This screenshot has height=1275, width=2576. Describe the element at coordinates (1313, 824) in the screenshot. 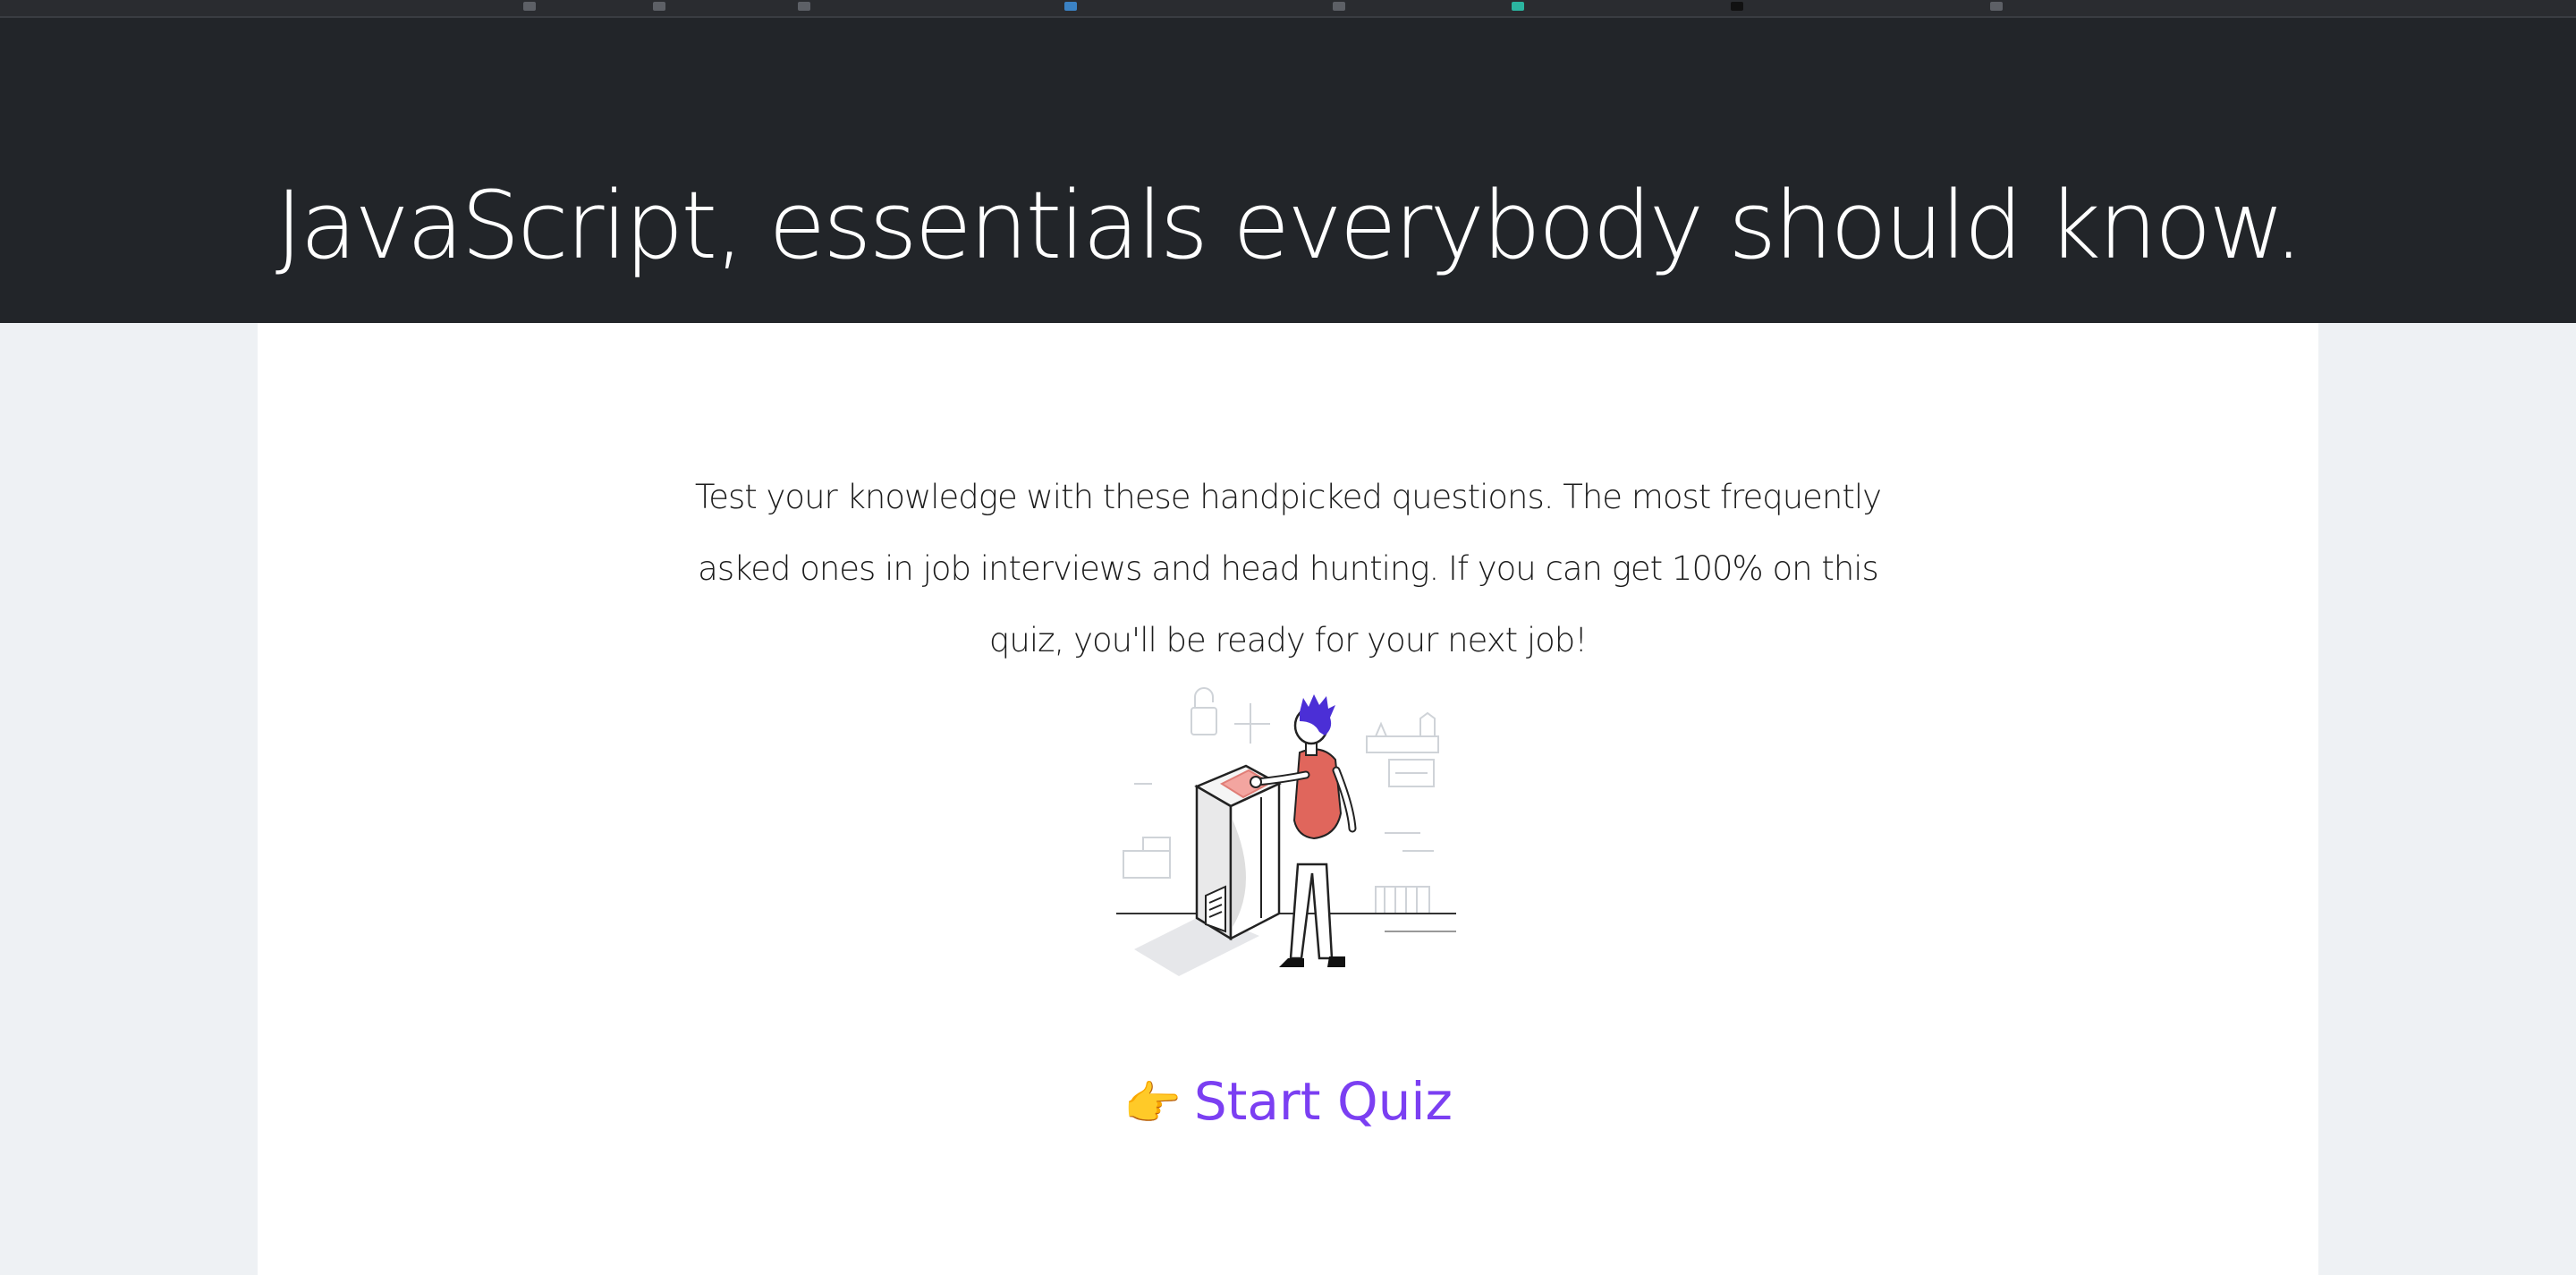

I see `person-at-voting-box-illustration` at that location.